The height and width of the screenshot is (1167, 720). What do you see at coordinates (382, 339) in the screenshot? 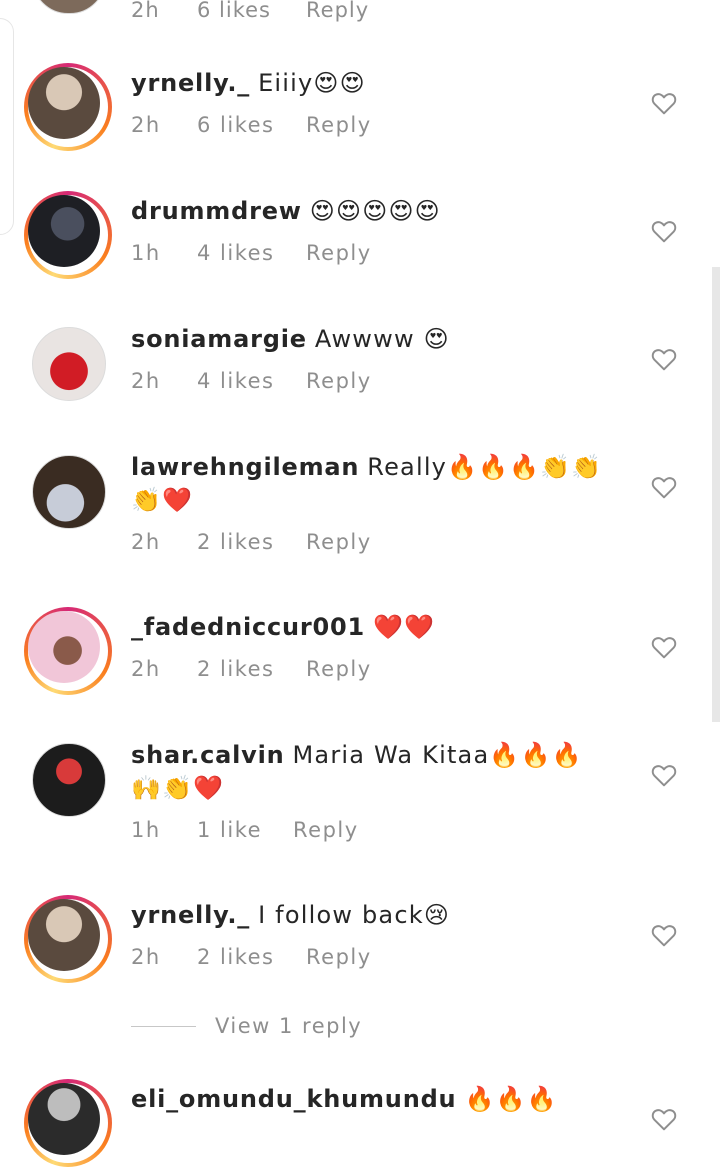
I see `comment-body: Awwww 😍` at bounding box center [382, 339].